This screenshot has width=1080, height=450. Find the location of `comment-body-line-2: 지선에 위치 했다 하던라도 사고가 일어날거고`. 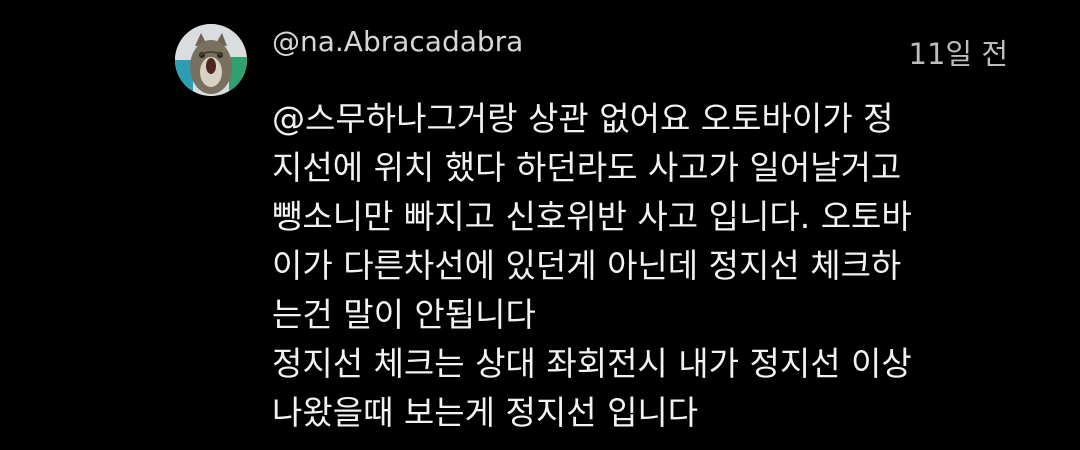

comment-body-line-2: 지선에 위치 했다 하던라도 사고가 일어날거고 is located at coordinates (587, 167).